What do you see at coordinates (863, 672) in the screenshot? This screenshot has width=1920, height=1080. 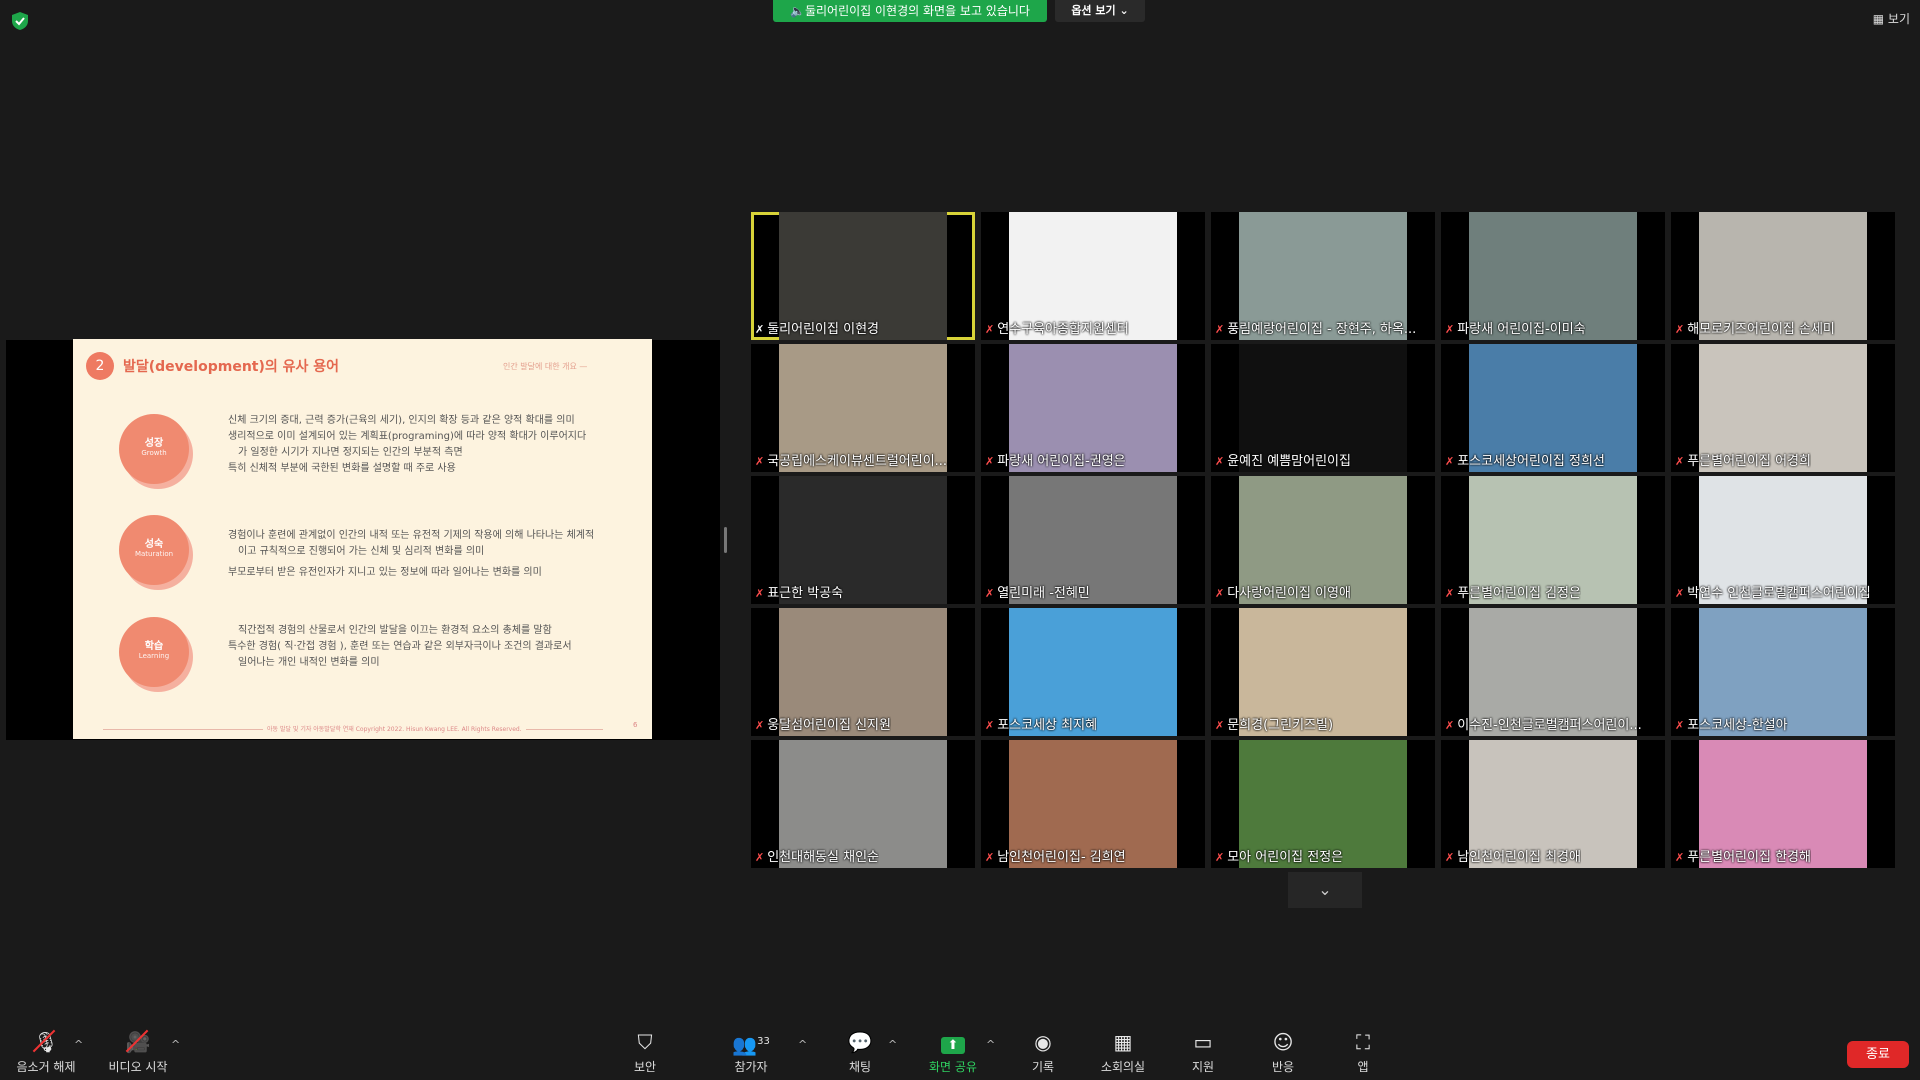 I see `participant-tile: ✗ 웅달섬어린이집 신지원` at bounding box center [863, 672].